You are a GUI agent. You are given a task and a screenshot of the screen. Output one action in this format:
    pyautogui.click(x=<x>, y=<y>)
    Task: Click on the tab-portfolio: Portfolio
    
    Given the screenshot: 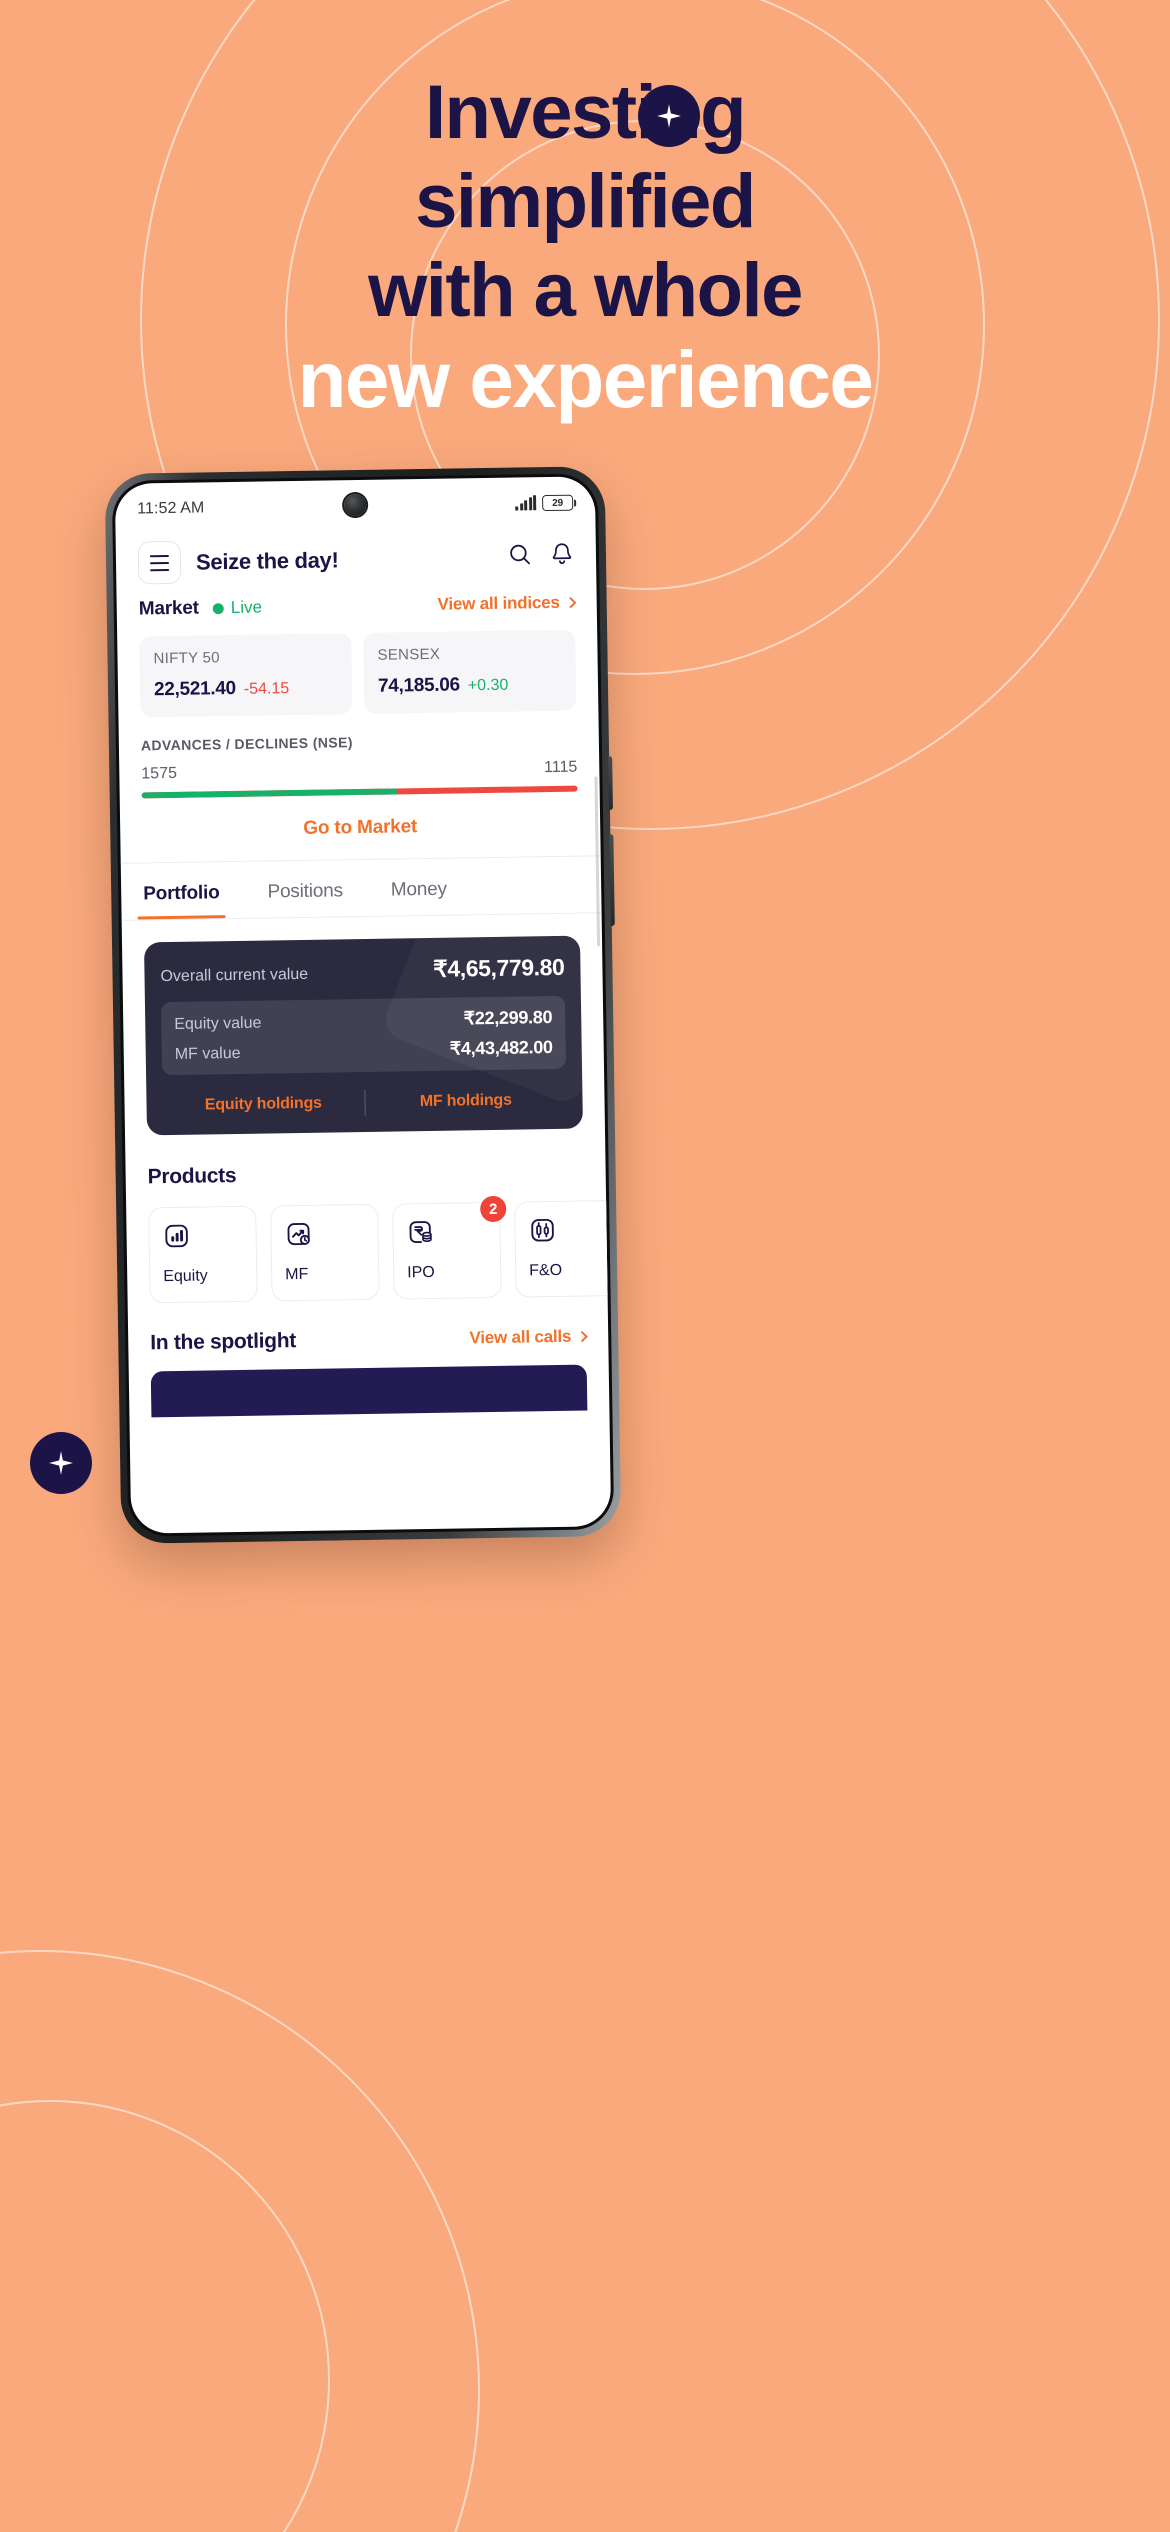 What is the action you would take?
    pyautogui.click(x=181, y=890)
    